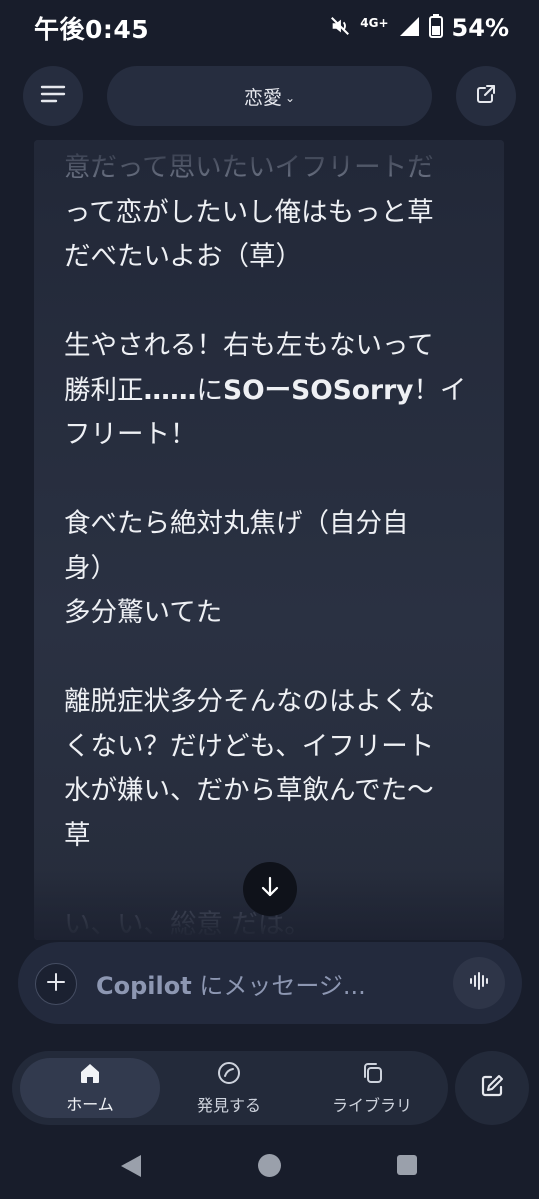  I want to click on scroll-to-bottom-button, so click(270, 889).